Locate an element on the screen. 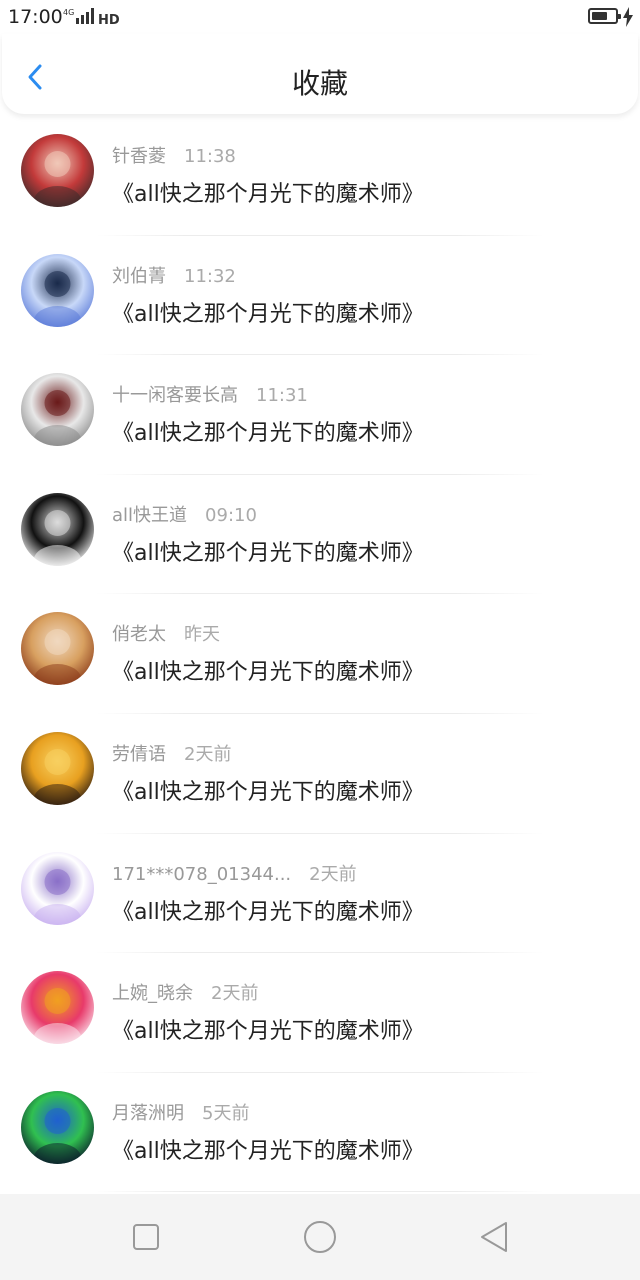 Image resolution: width=640 pixels, height=1280 pixels. item-meta: 俏老太 昨天 is located at coordinates (166, 633).